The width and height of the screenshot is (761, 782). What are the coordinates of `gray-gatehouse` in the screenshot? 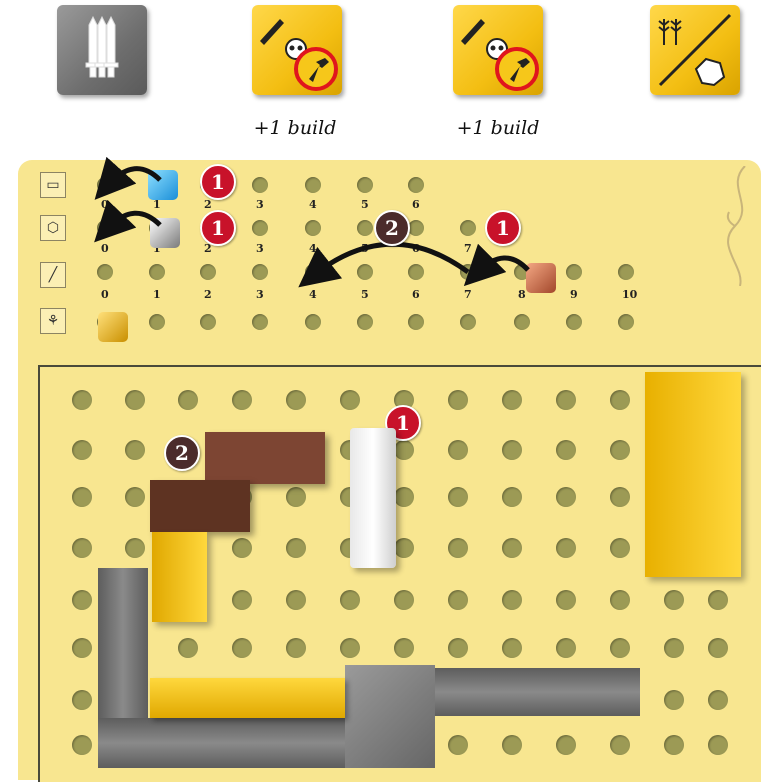 It's located at (390, 716).